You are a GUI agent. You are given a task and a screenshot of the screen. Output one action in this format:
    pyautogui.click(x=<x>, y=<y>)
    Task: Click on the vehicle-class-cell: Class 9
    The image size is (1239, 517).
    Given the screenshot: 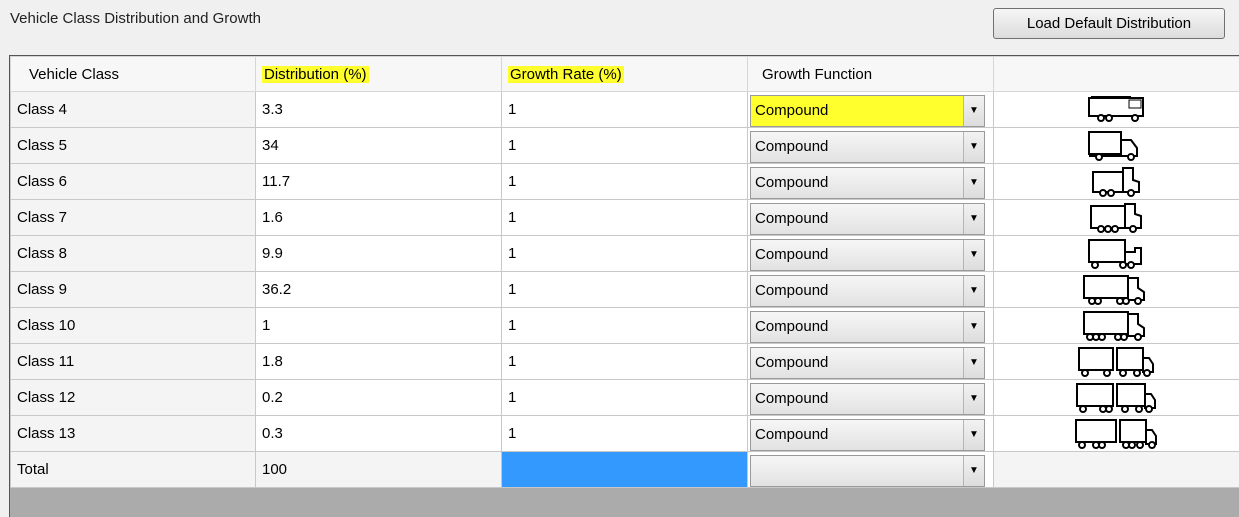 What is the action you would take?
    pyautogui.click(x=133, y=289)
    